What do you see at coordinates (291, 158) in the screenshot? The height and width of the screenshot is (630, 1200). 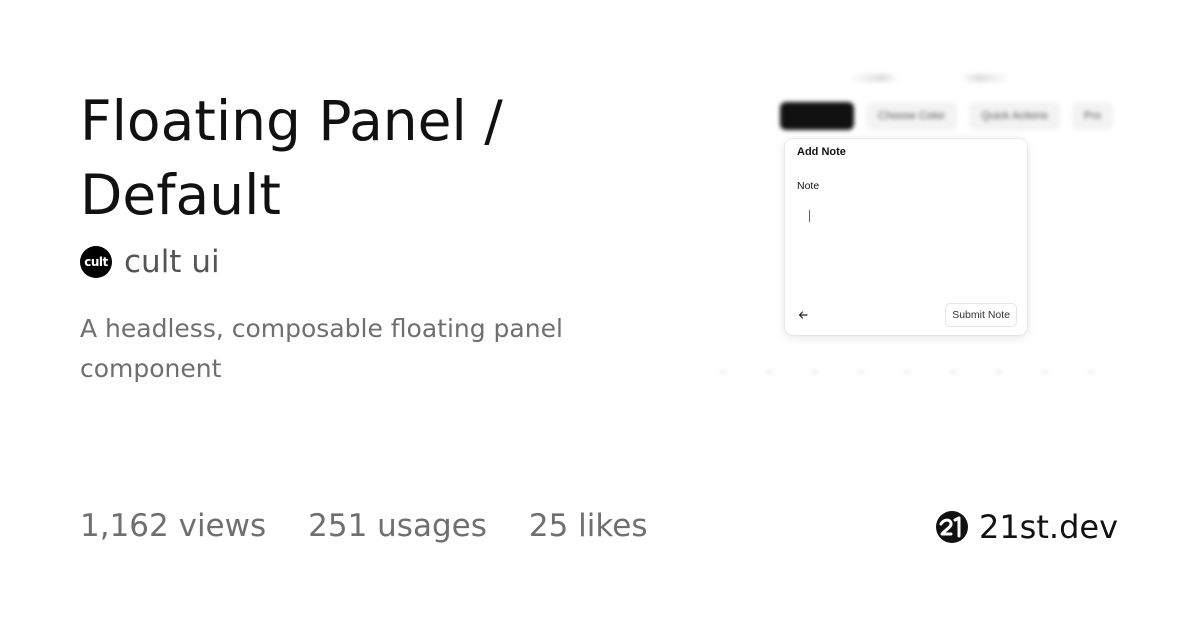 I see `page-title: Floating Panel / Default` at bounding box center [291, 158].